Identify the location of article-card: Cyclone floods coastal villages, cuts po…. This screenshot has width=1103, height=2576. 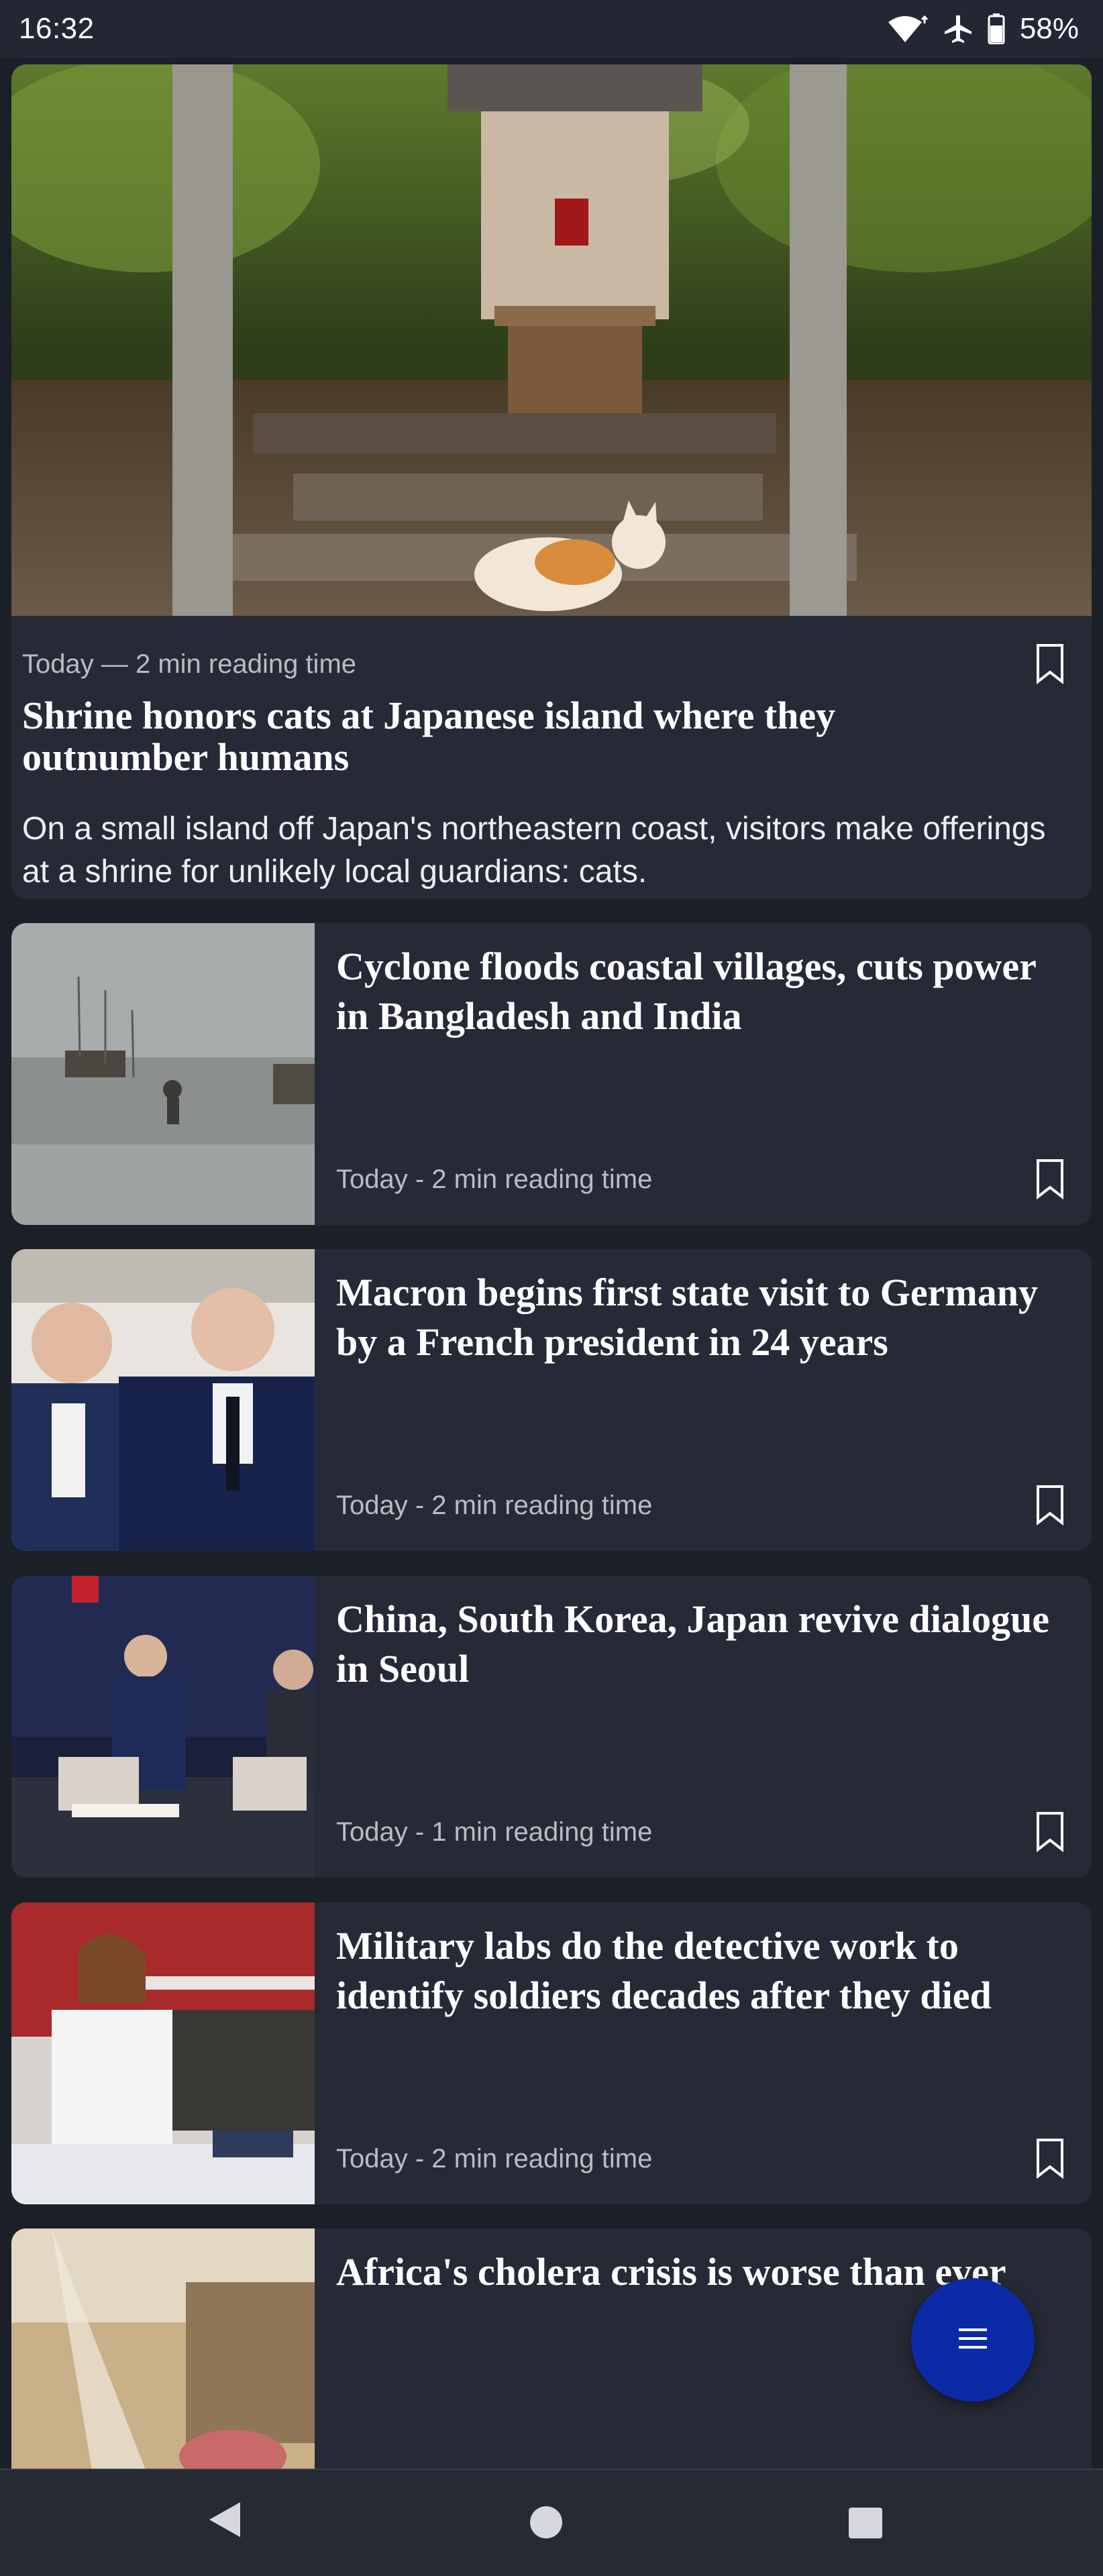
(551, 1074).